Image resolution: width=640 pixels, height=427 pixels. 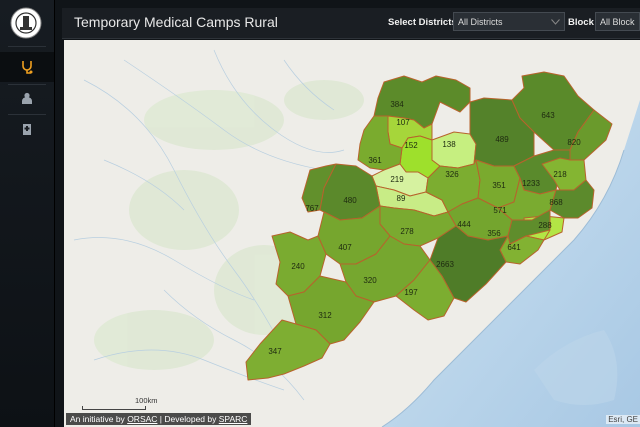 What do you see at coordinates (97, 419) in the screenshot?
I see `credit-initiative-text: An initiative by` at bounding box center [97, 419].